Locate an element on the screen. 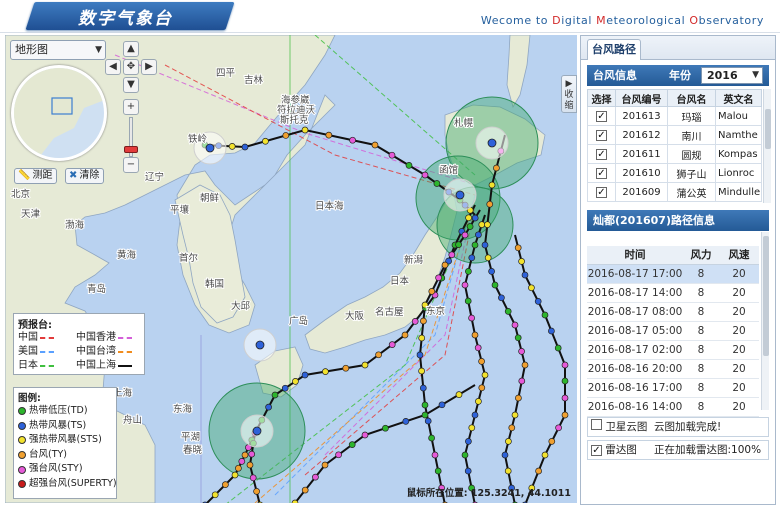 The width and height of the screenshot is (780, 507). path-row: 2016-08-16 17:00 8 20 is located at coordinates (673, 388).